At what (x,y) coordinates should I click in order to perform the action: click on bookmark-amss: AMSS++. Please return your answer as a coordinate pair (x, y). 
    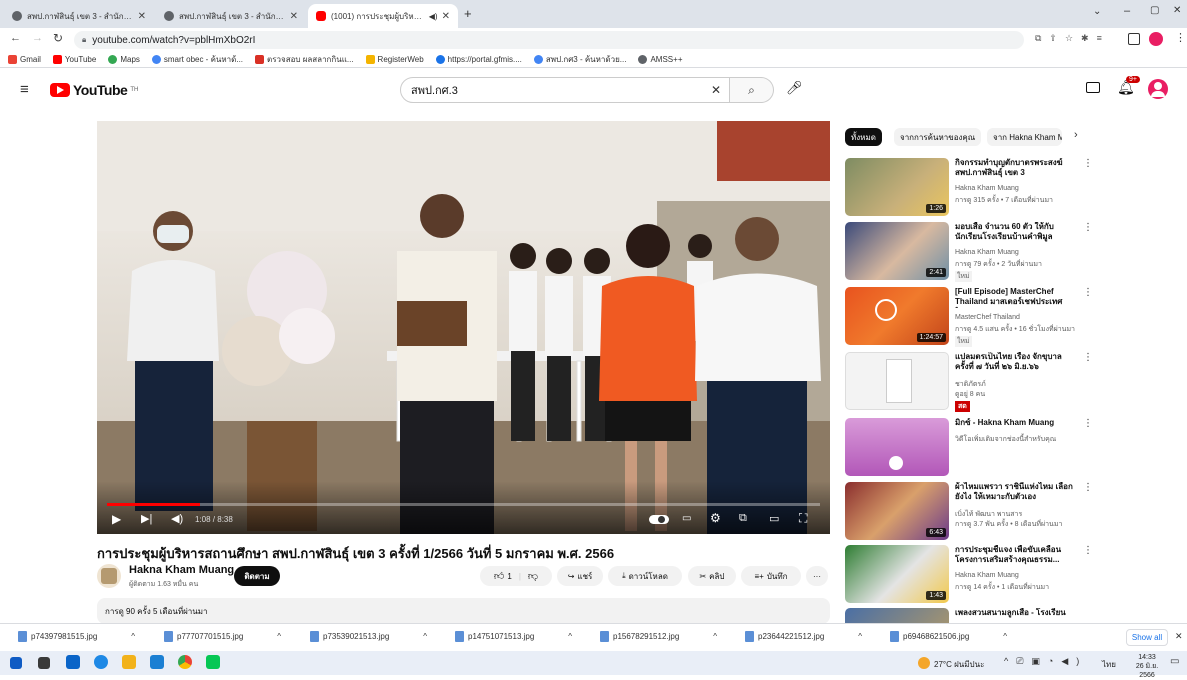
    Looking at the image, I should click on (660, 59).